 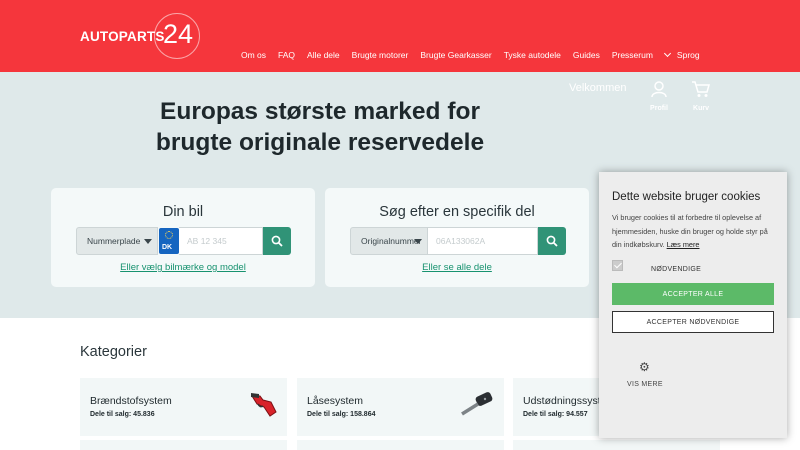 I want to click on user-icon, so click(x=659, y=89).